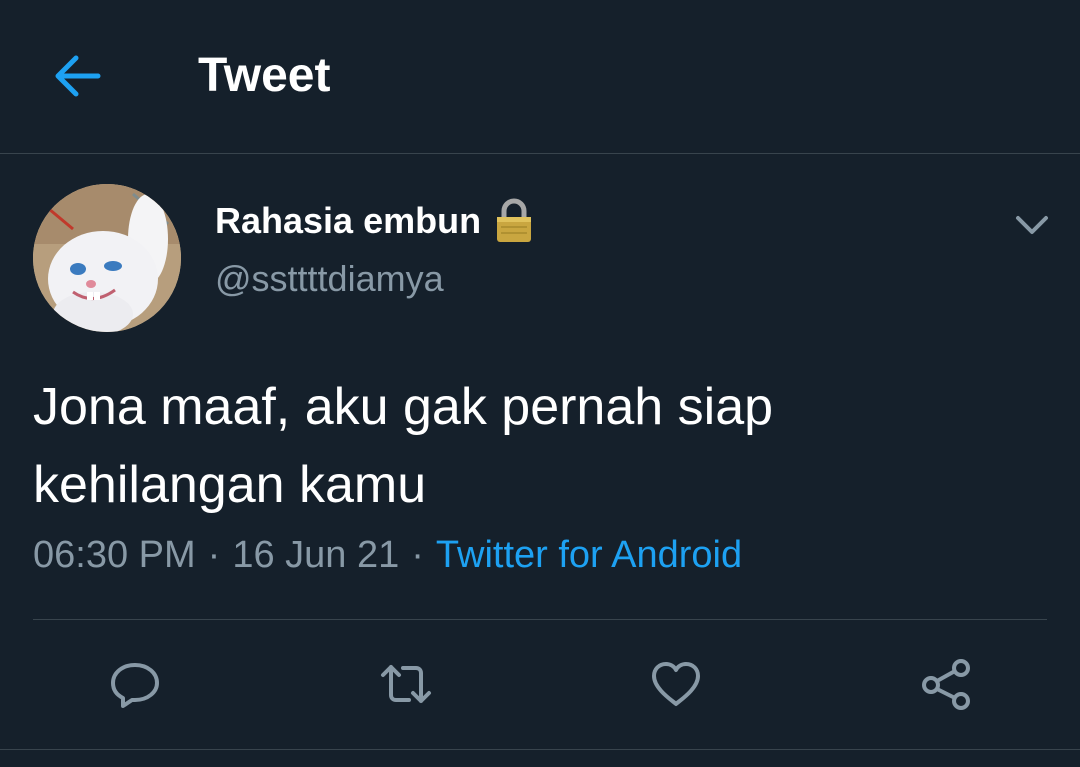 Image resolution: width=1080 pixels, height=767 pixels. What do you see at coordinates (329, 279) in the screenshot?
I see `author-handle: @ssttttdiamya` at bounding box center [329, 279].